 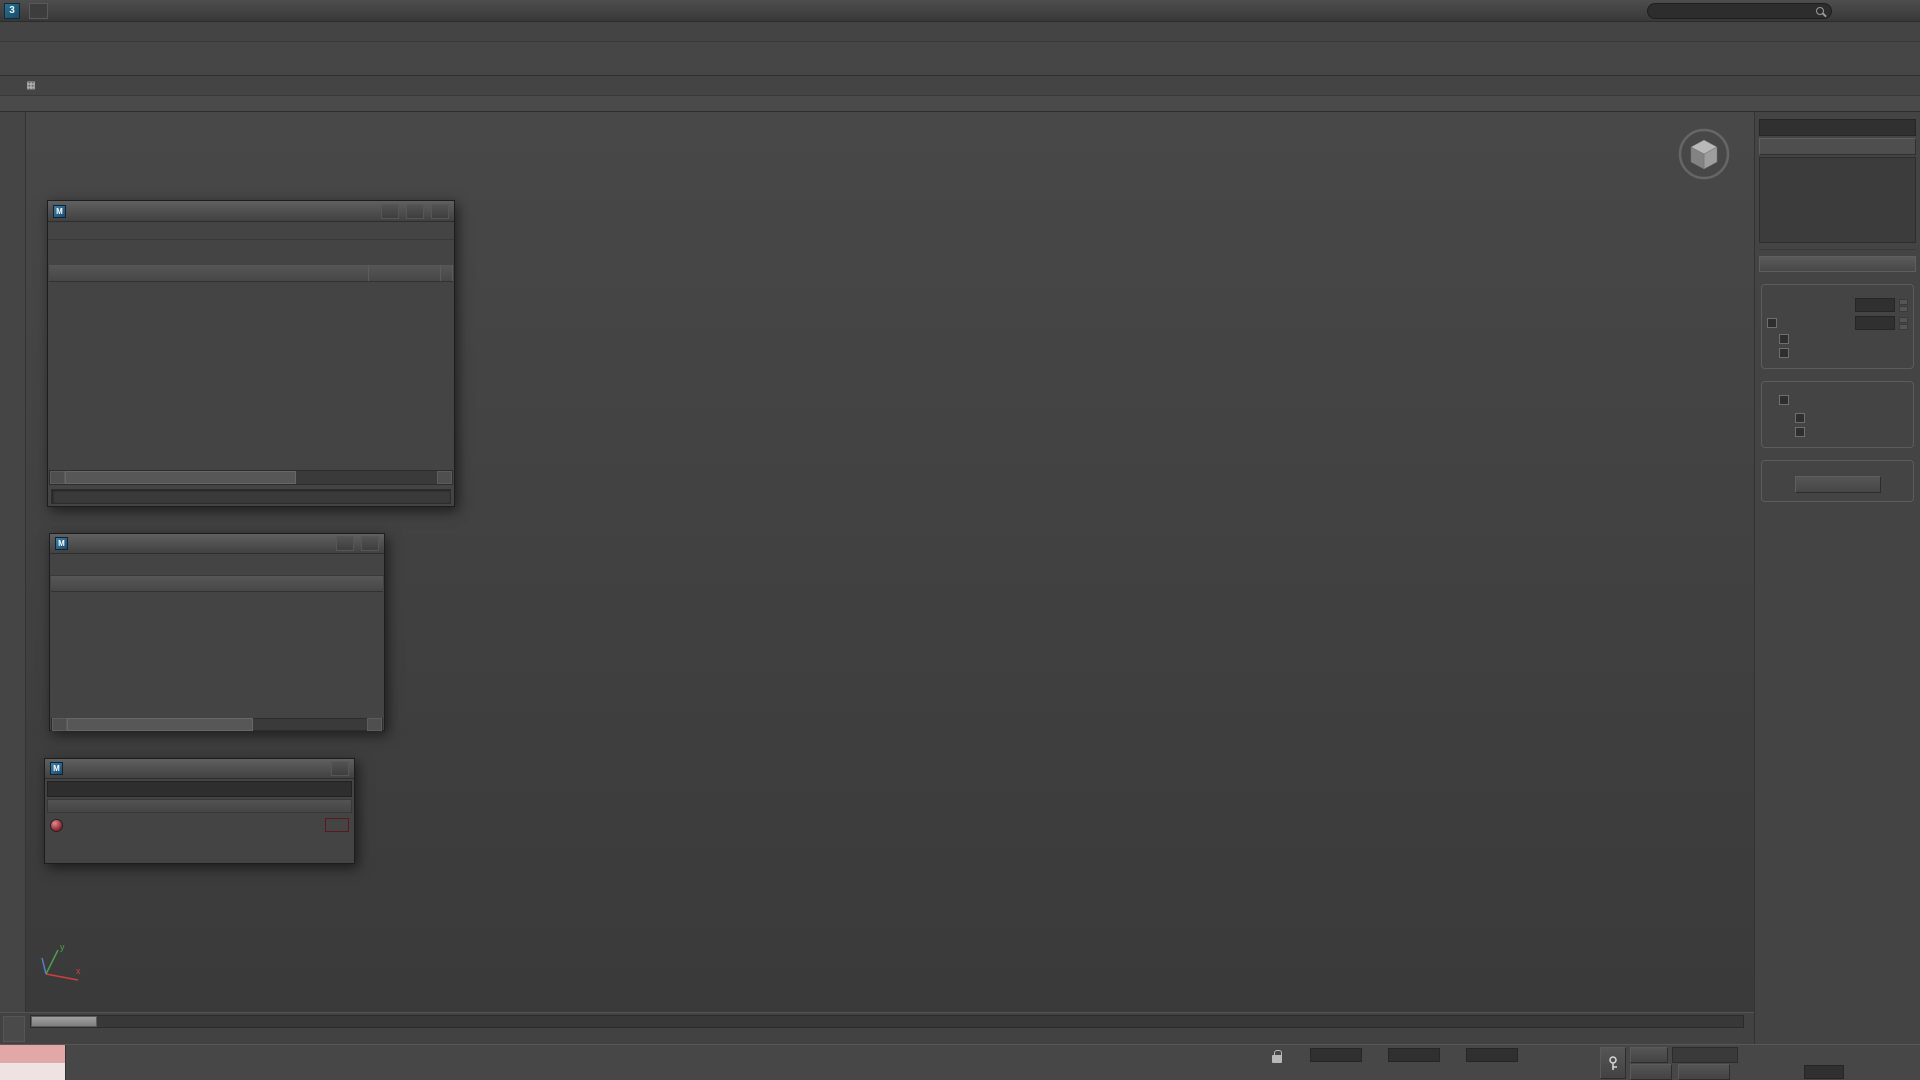 I want to click on asset-tracking-window: M, so click(x=251, y=353).